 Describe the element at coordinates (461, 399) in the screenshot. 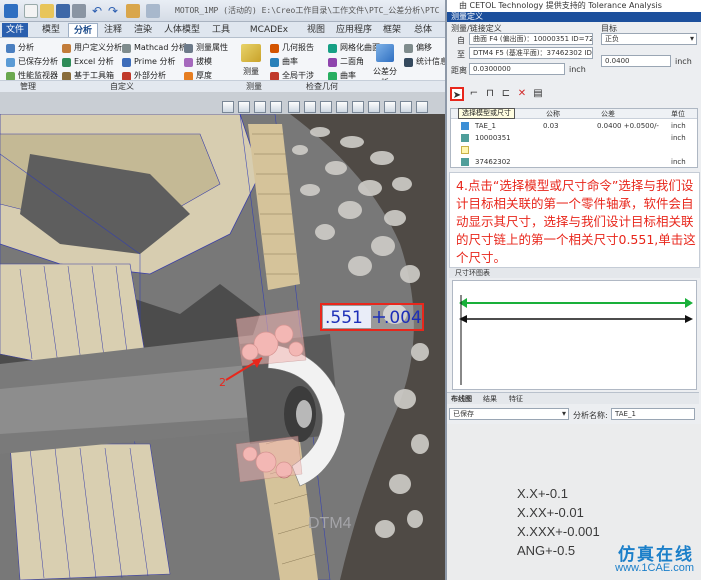

I see `tab-routing: 布线图` at that location.